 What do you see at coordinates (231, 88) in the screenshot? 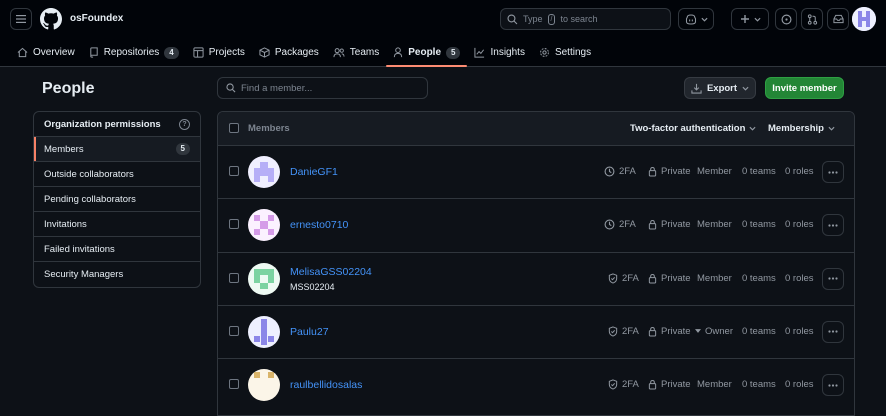
I see `search-icon` at bounding box center [231, 88].